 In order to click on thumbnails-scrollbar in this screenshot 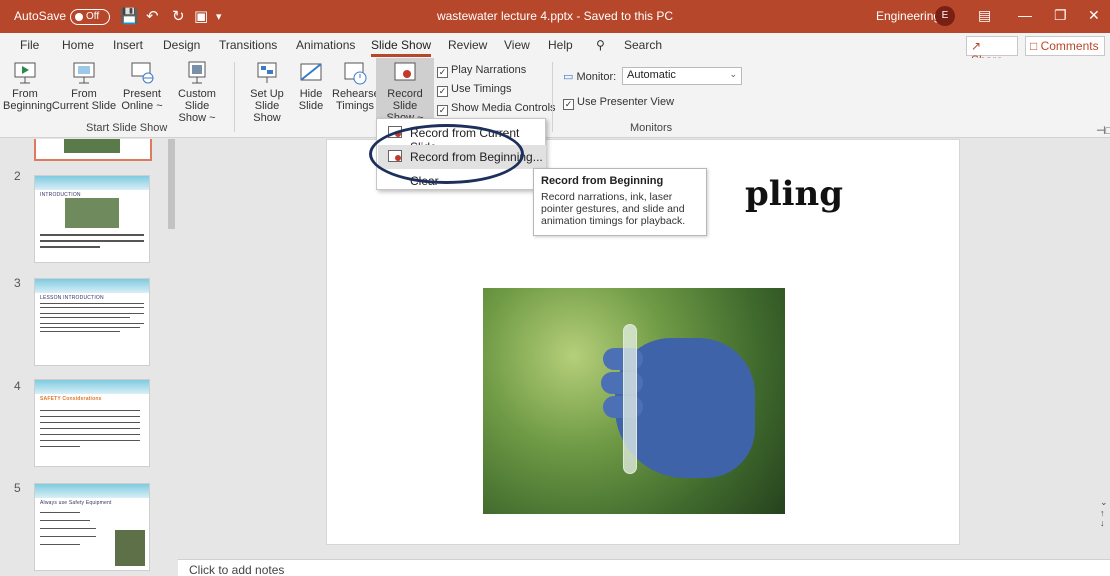, I will do `click(171, 357)`.